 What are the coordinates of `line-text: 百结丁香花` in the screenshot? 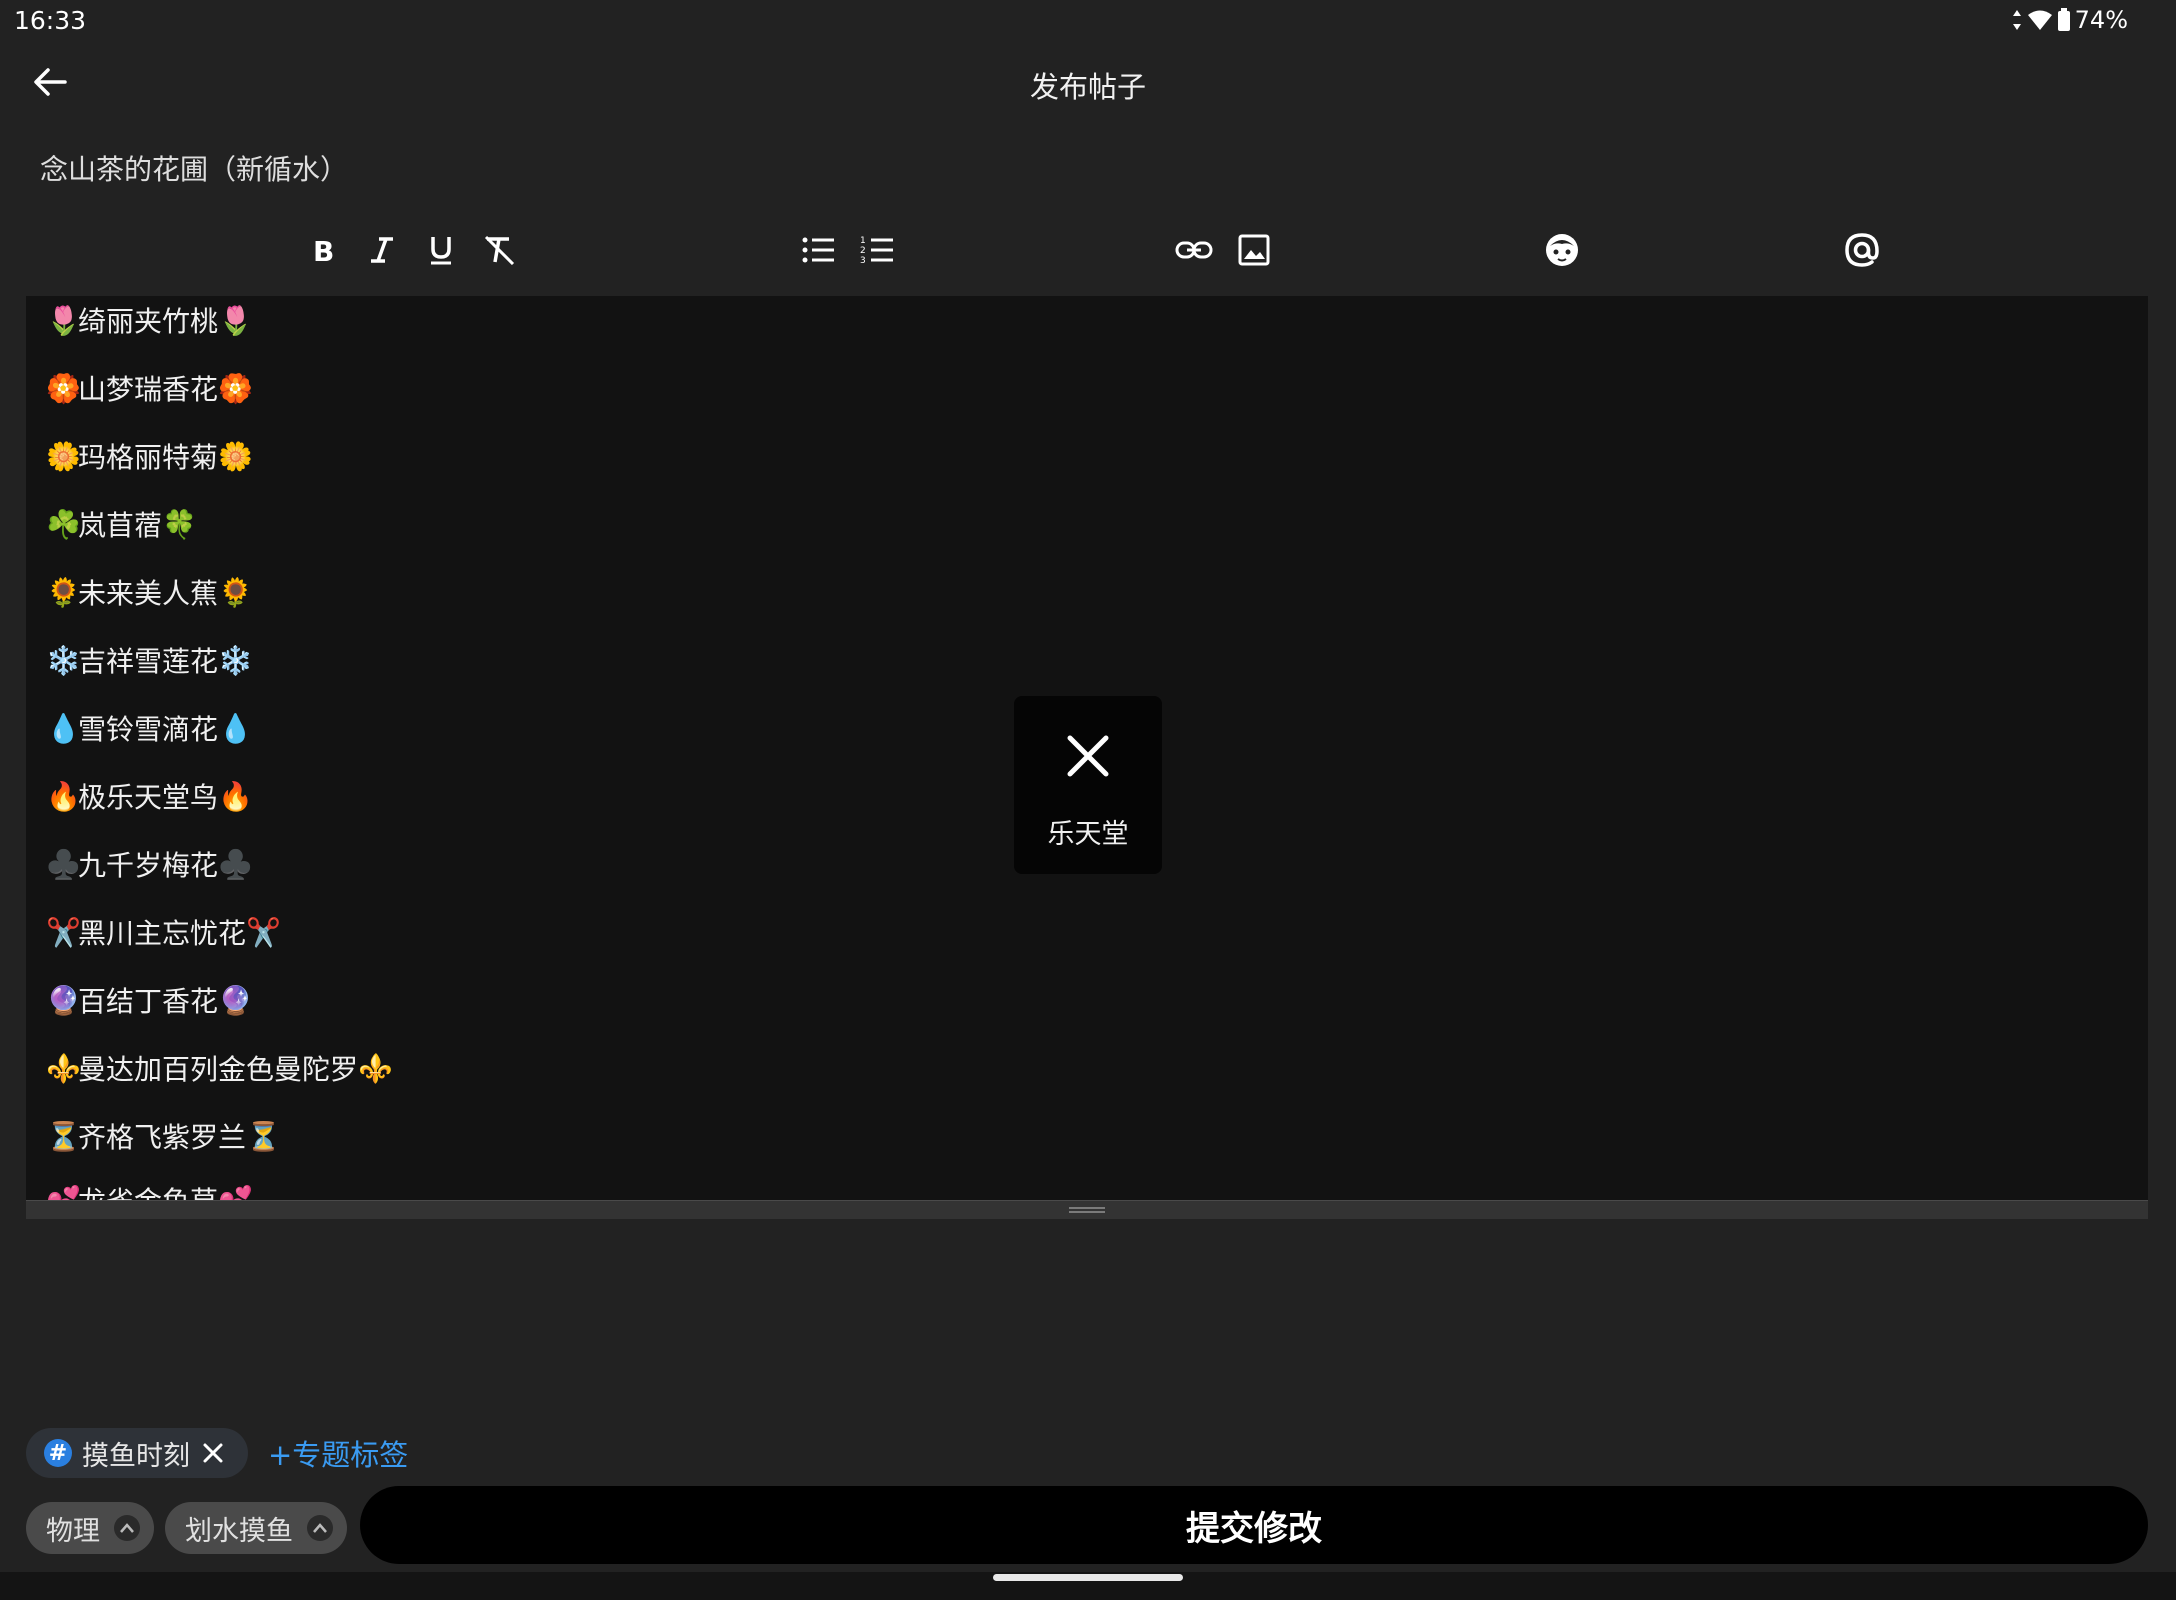 It's located at (148, 1001).